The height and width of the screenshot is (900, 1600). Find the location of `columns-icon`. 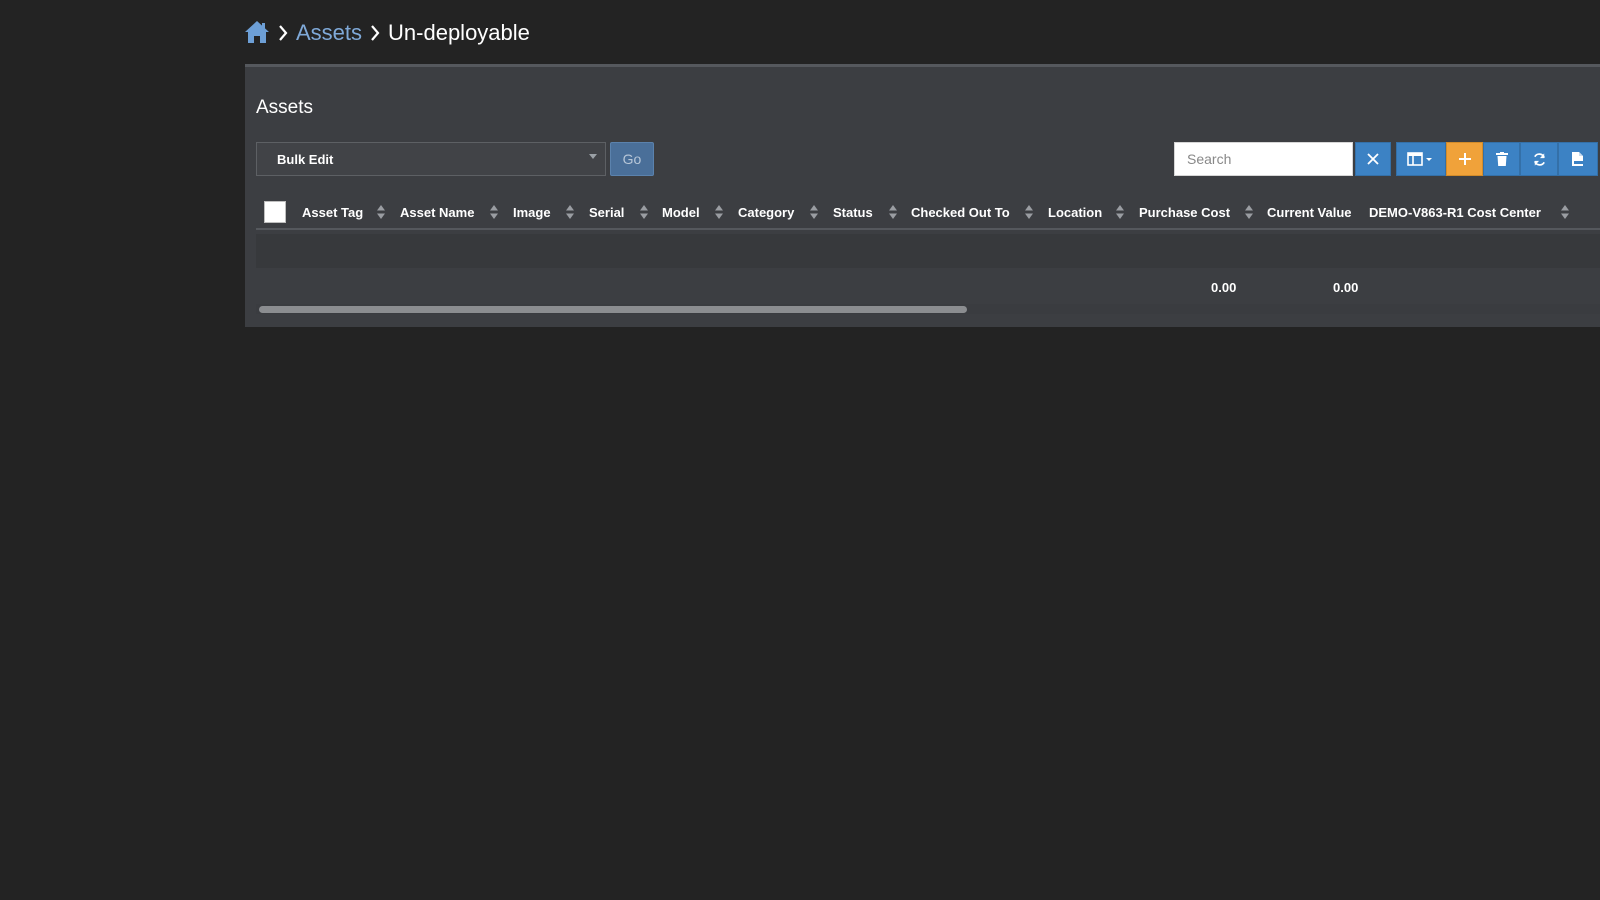

columns-icon is located at coordinates (1419, 159).